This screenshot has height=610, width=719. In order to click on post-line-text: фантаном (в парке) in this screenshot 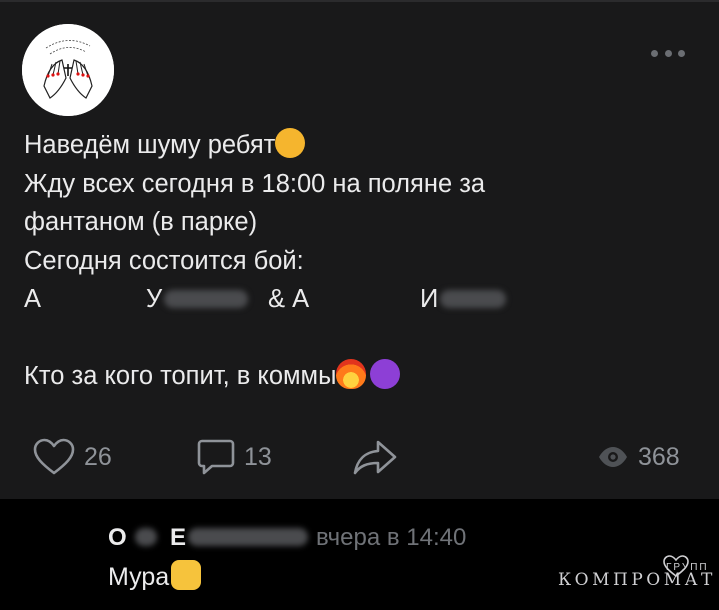, I will do `click(141, 222)`.